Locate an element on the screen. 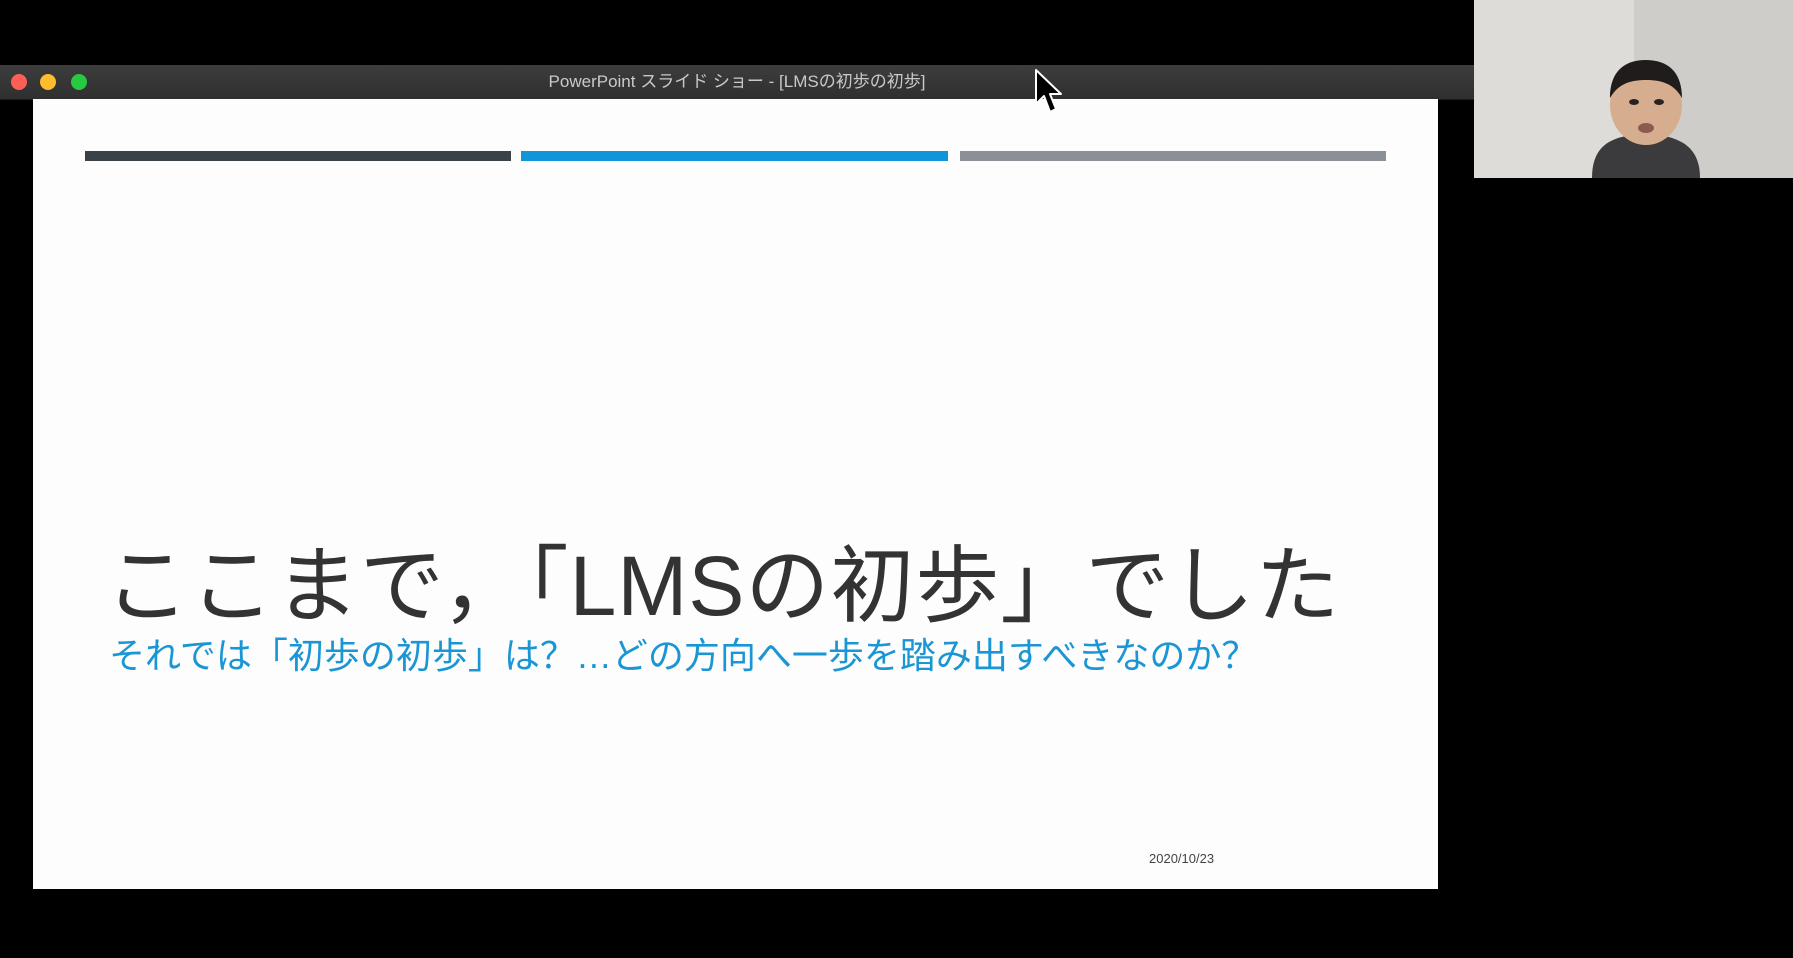 The height and width of the screenshot is (958, 1793). window-titlebar: PowerPoint スライド ショー - [LMSの初歩の初歩] is located at coordinates (737, 82).